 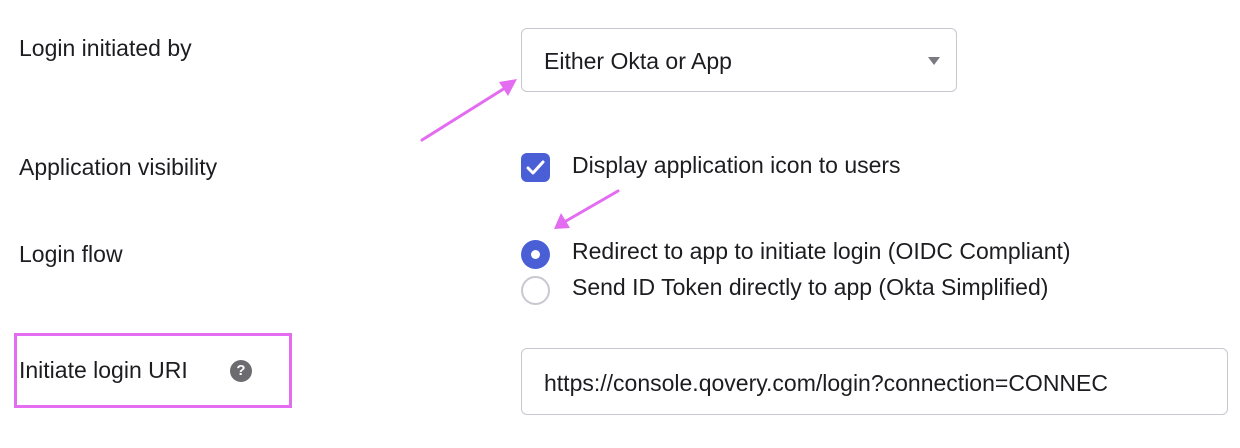 I want to click on arrow-to-radio, so click(x=587, y=209).